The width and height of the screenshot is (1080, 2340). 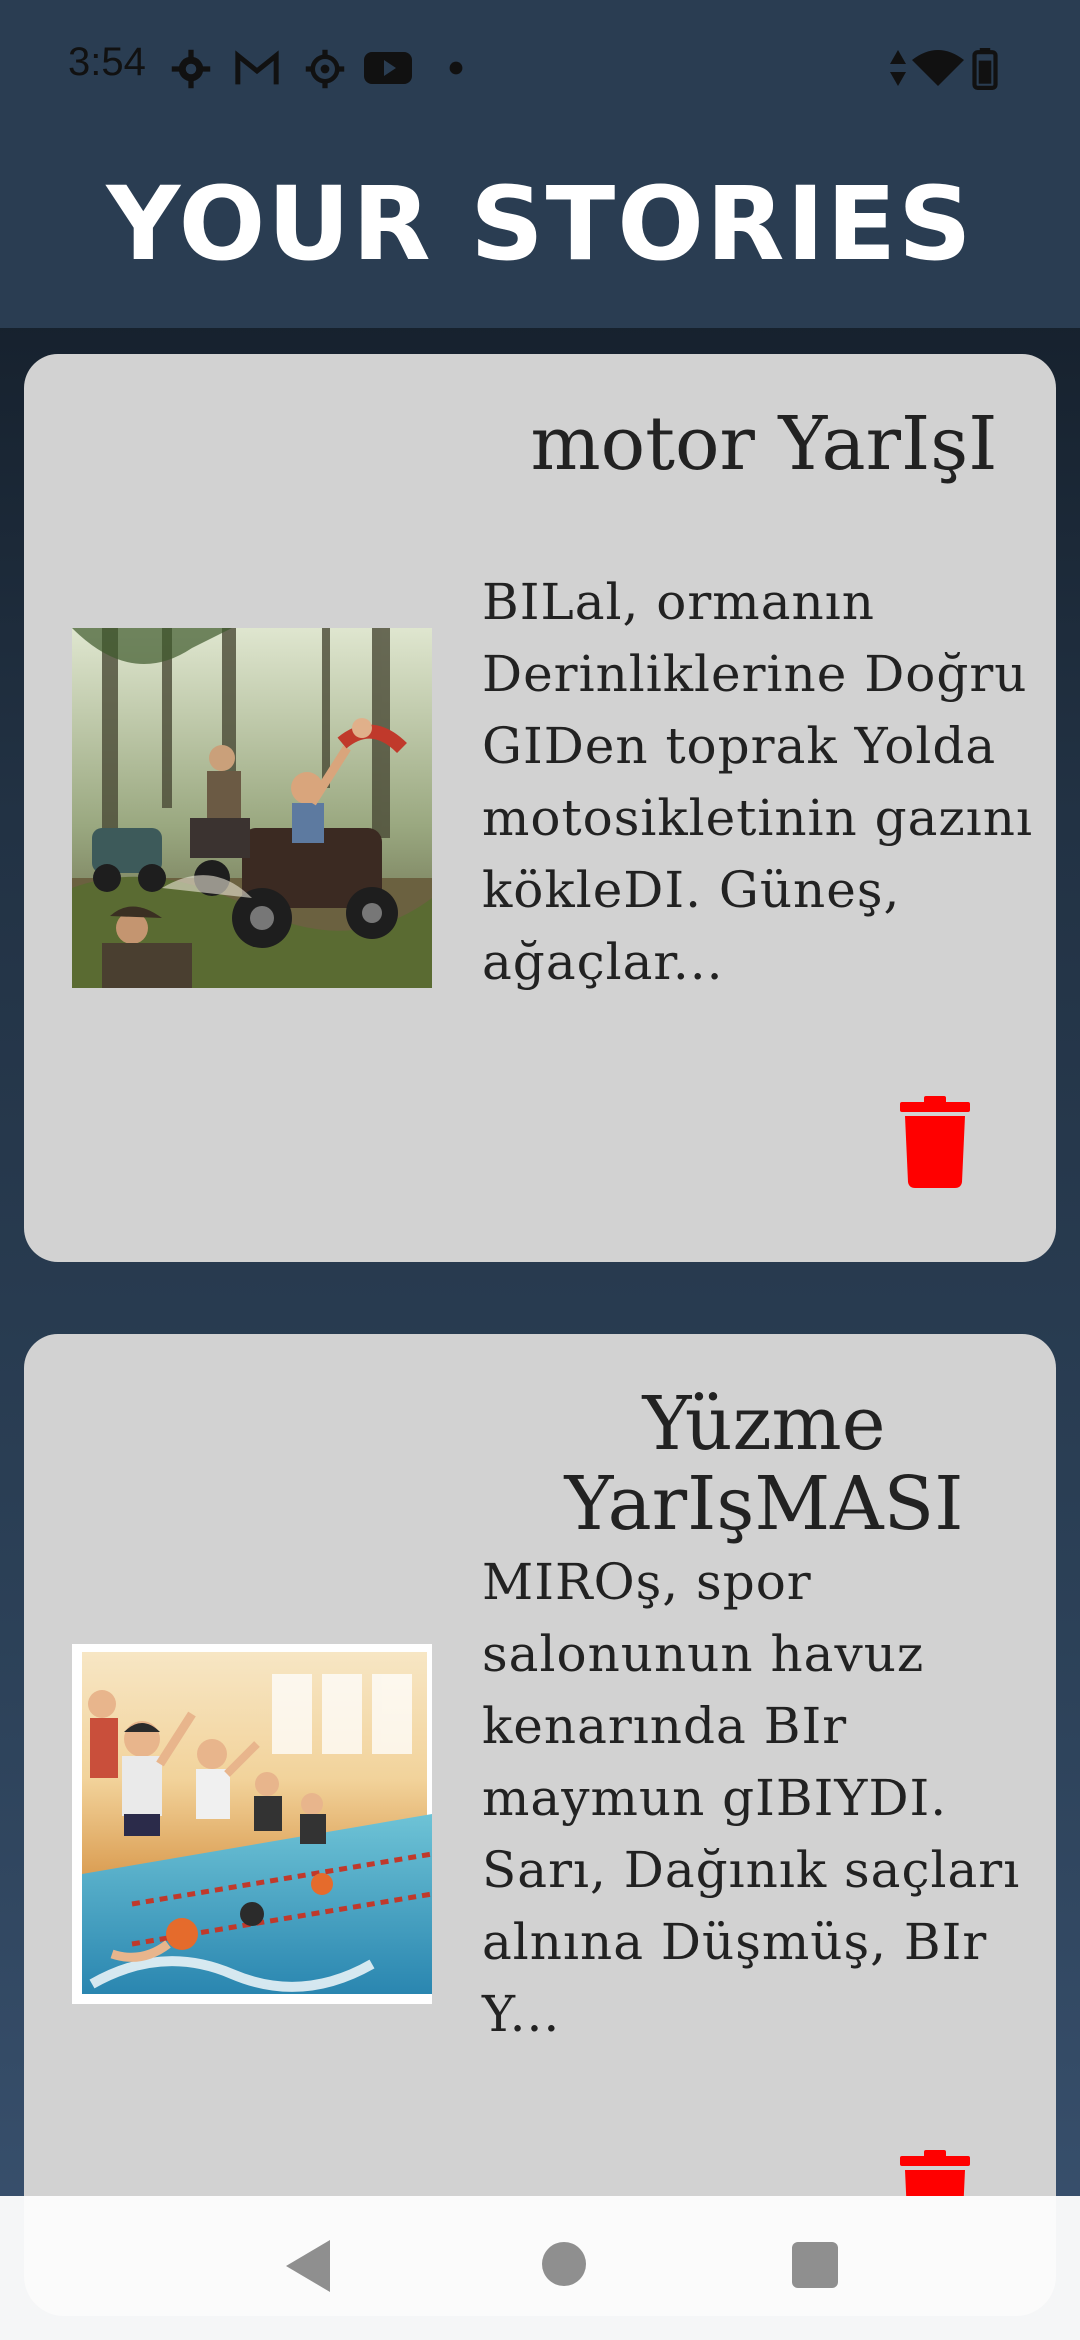 I want to click on story-title: motor YarIşI, so click(x=764, y=444).